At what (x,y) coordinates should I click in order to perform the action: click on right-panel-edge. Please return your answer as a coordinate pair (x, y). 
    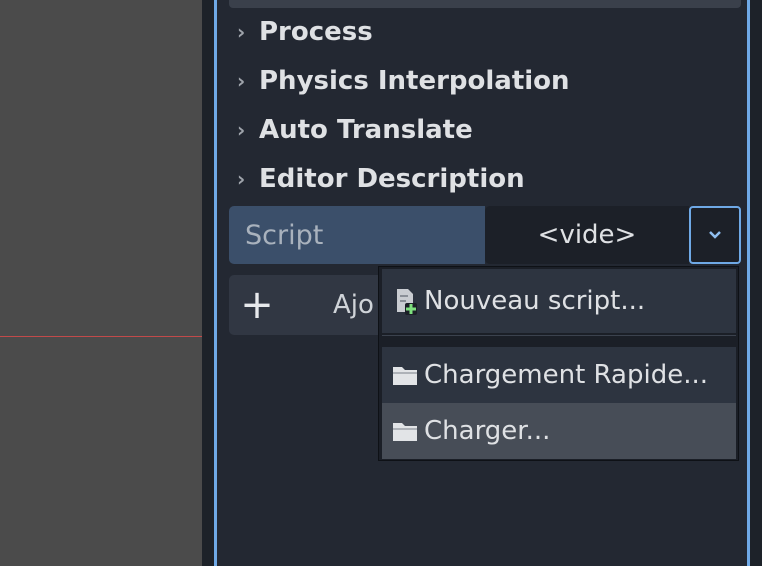
    Looking at the image, I should click on (756, 283).